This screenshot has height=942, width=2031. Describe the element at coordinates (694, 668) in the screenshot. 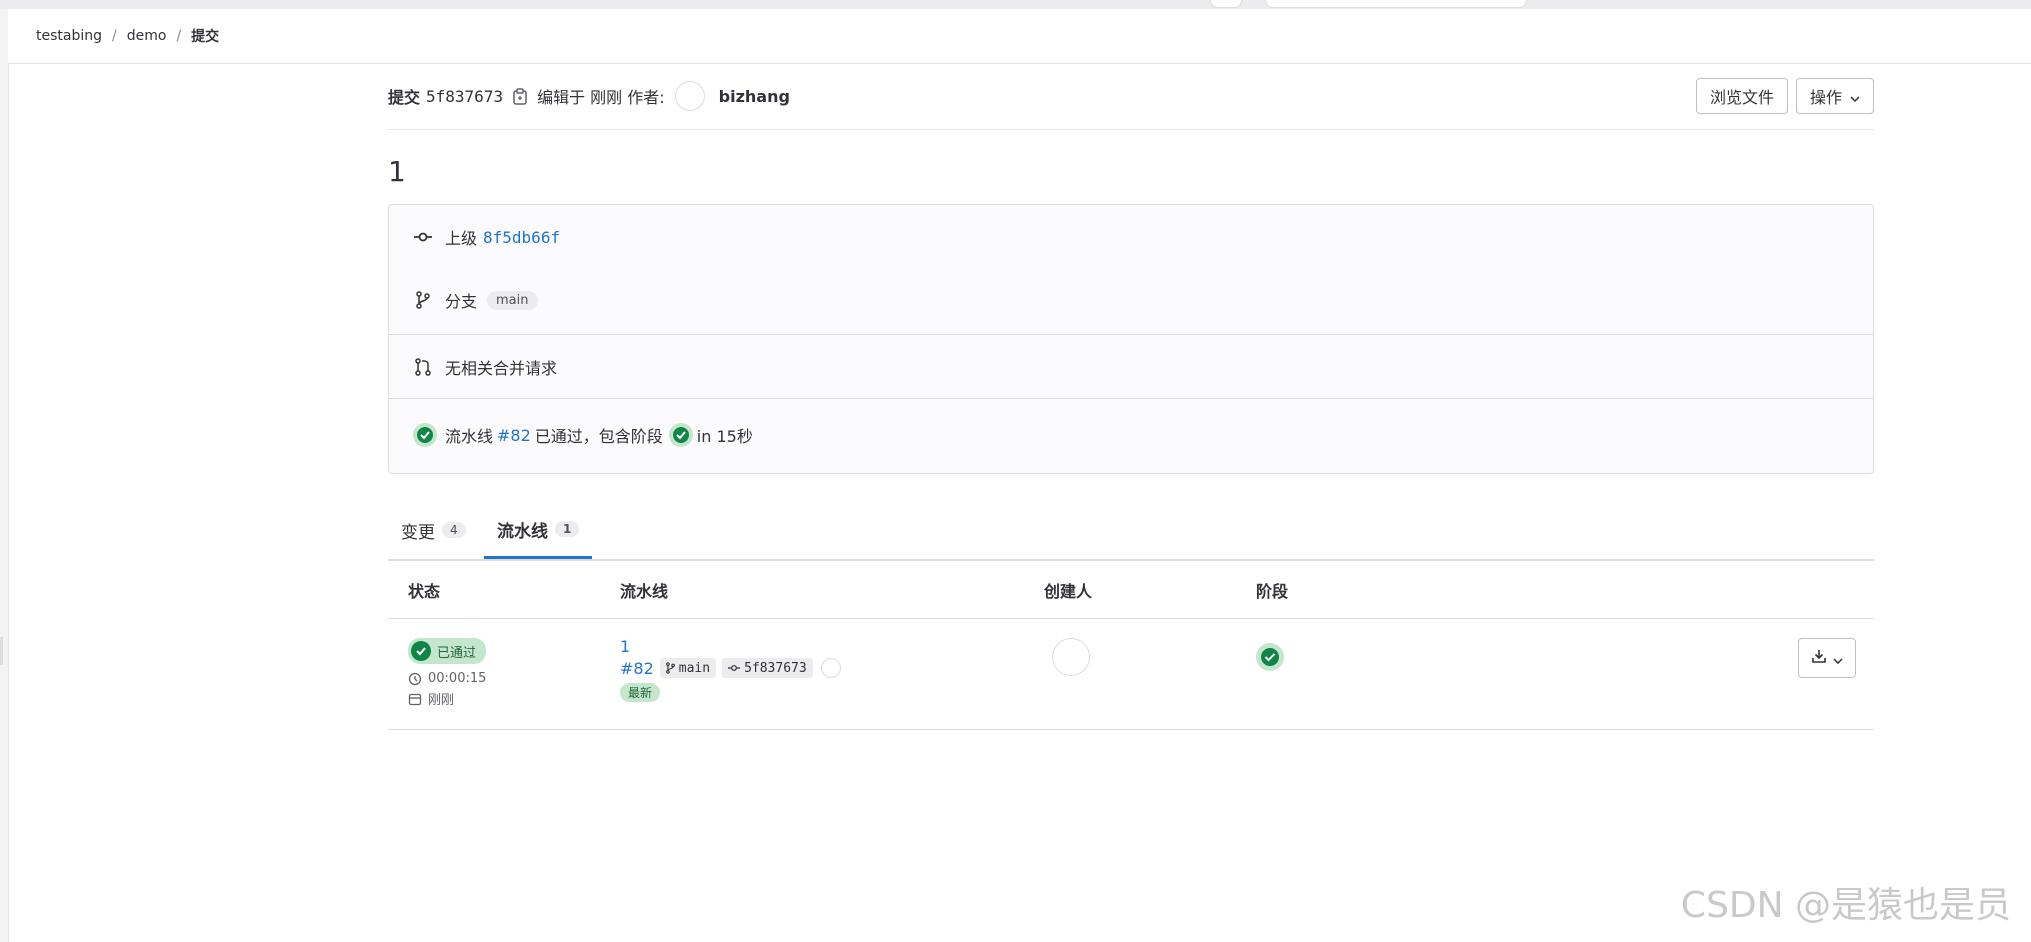

I see `branch-chip-label: main` at that location.